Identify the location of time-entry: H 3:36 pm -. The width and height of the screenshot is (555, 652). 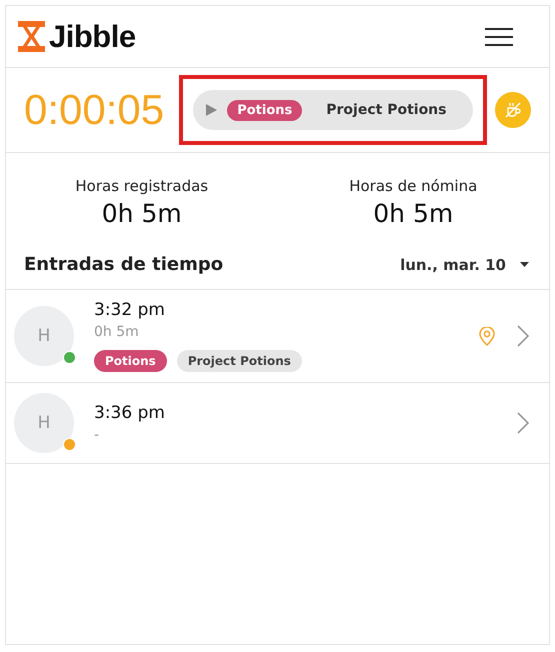
(277, 423).